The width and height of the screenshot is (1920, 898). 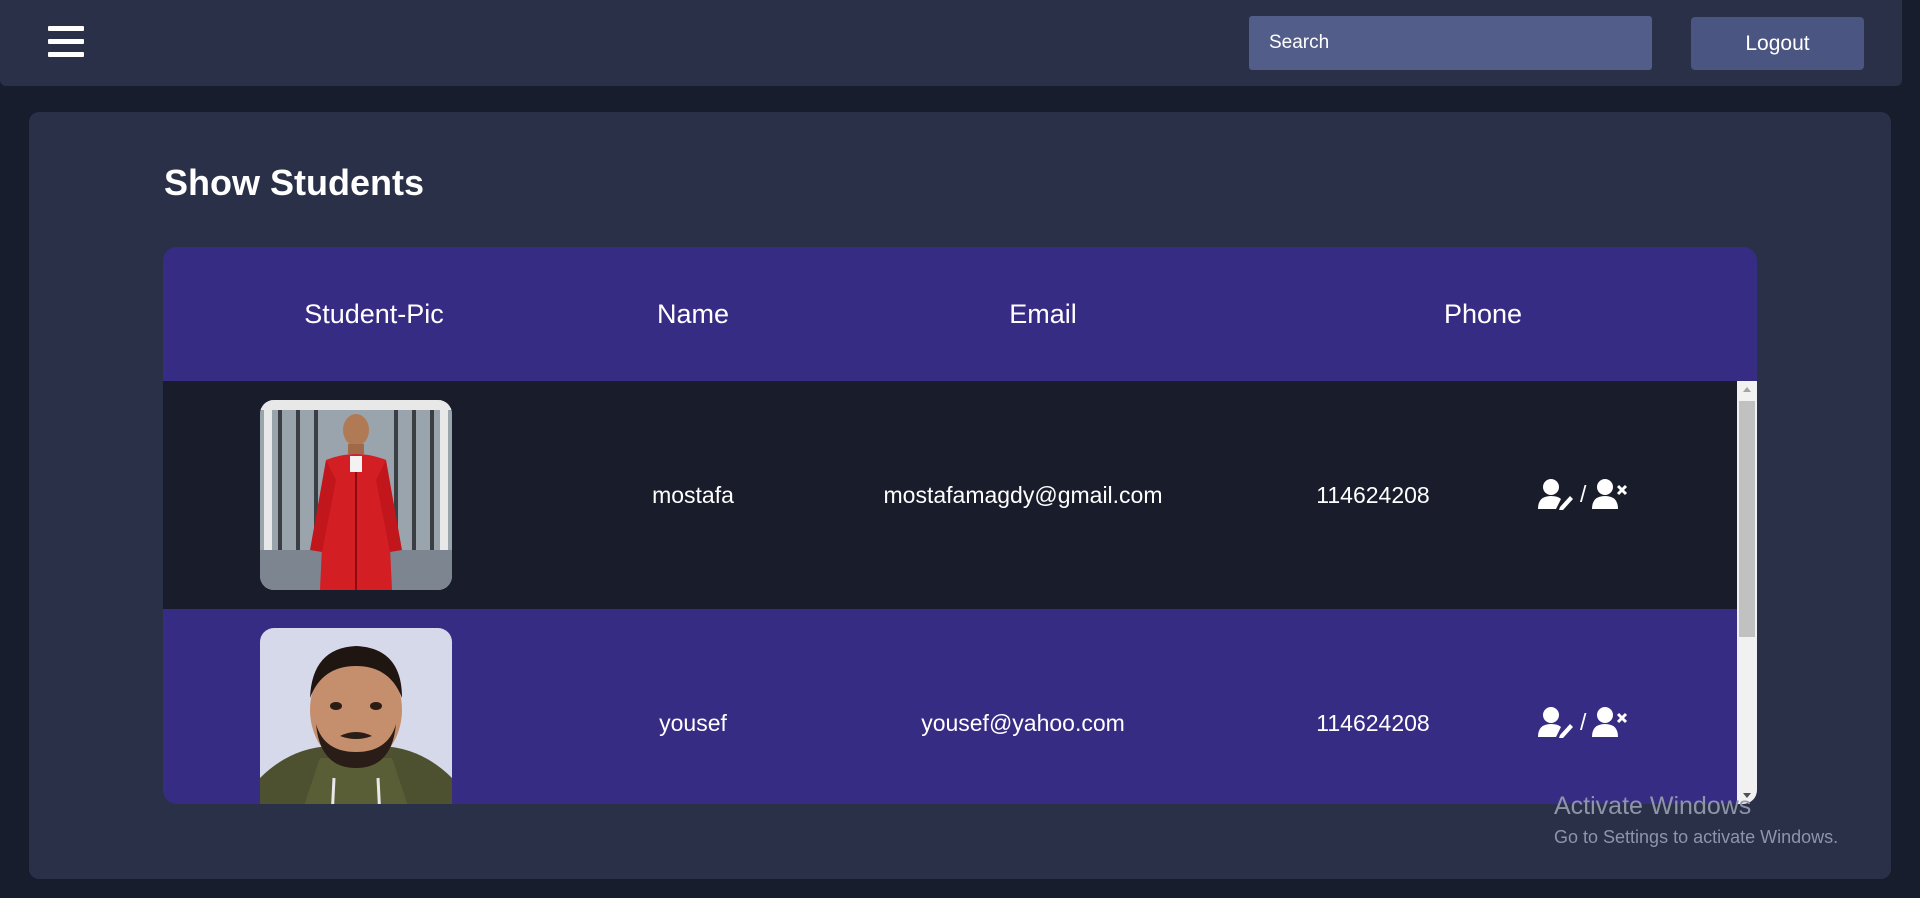 I want to click on search-input, so click(x=1450, y=43).